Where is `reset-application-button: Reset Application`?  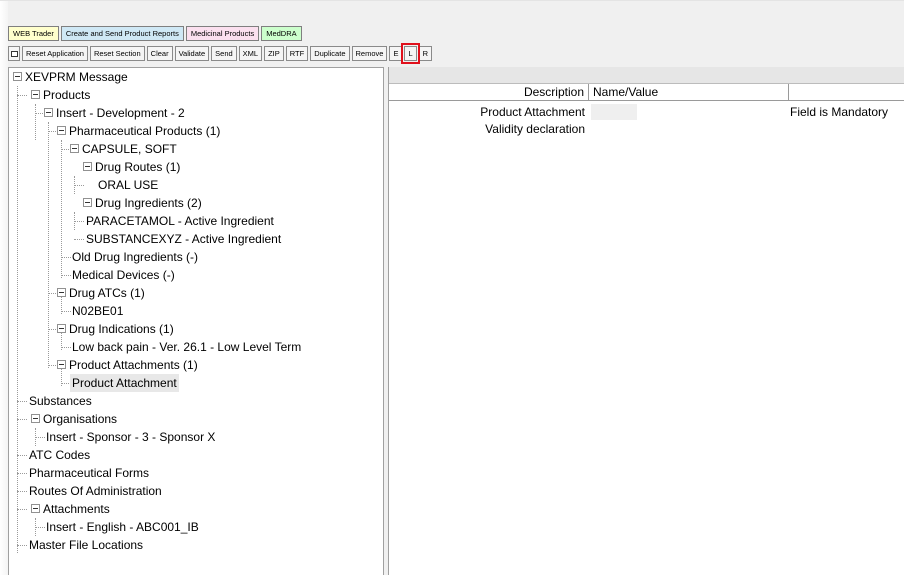
reset-application-button: Reset Application is located at coordinates (55, 53).